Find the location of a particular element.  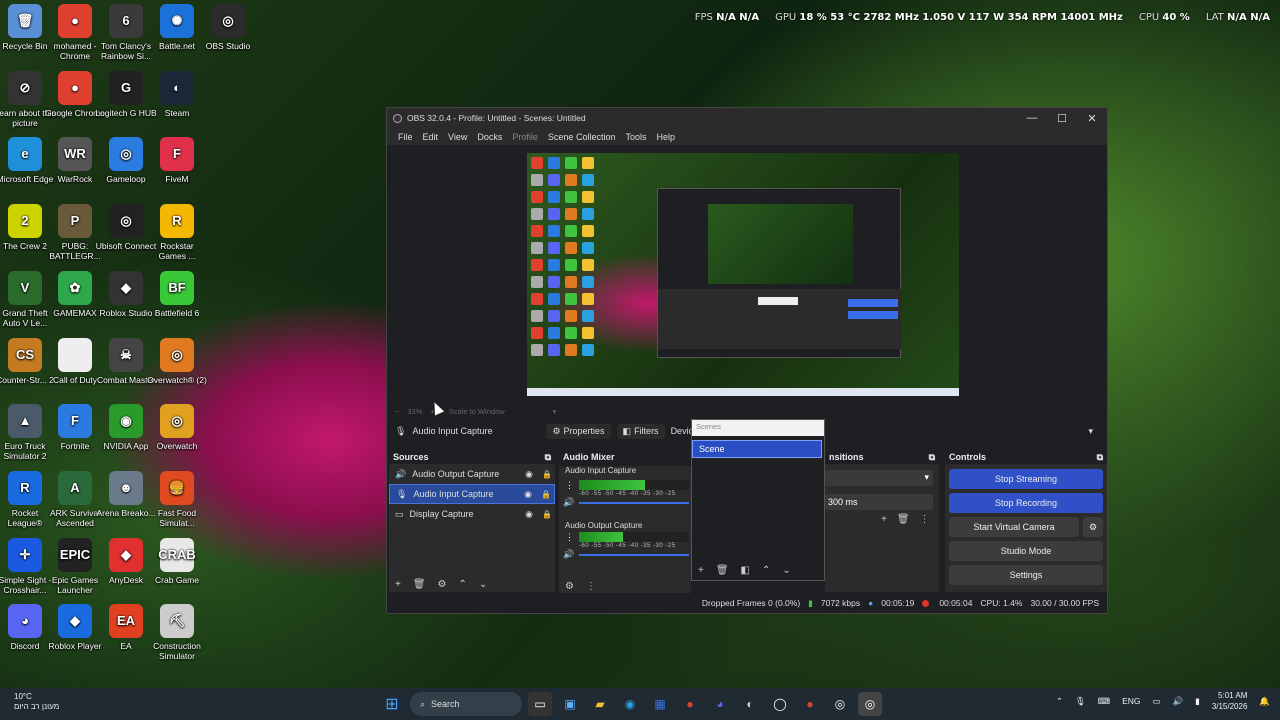

display-icon: ▭ is located at coordinates (1157, 701).